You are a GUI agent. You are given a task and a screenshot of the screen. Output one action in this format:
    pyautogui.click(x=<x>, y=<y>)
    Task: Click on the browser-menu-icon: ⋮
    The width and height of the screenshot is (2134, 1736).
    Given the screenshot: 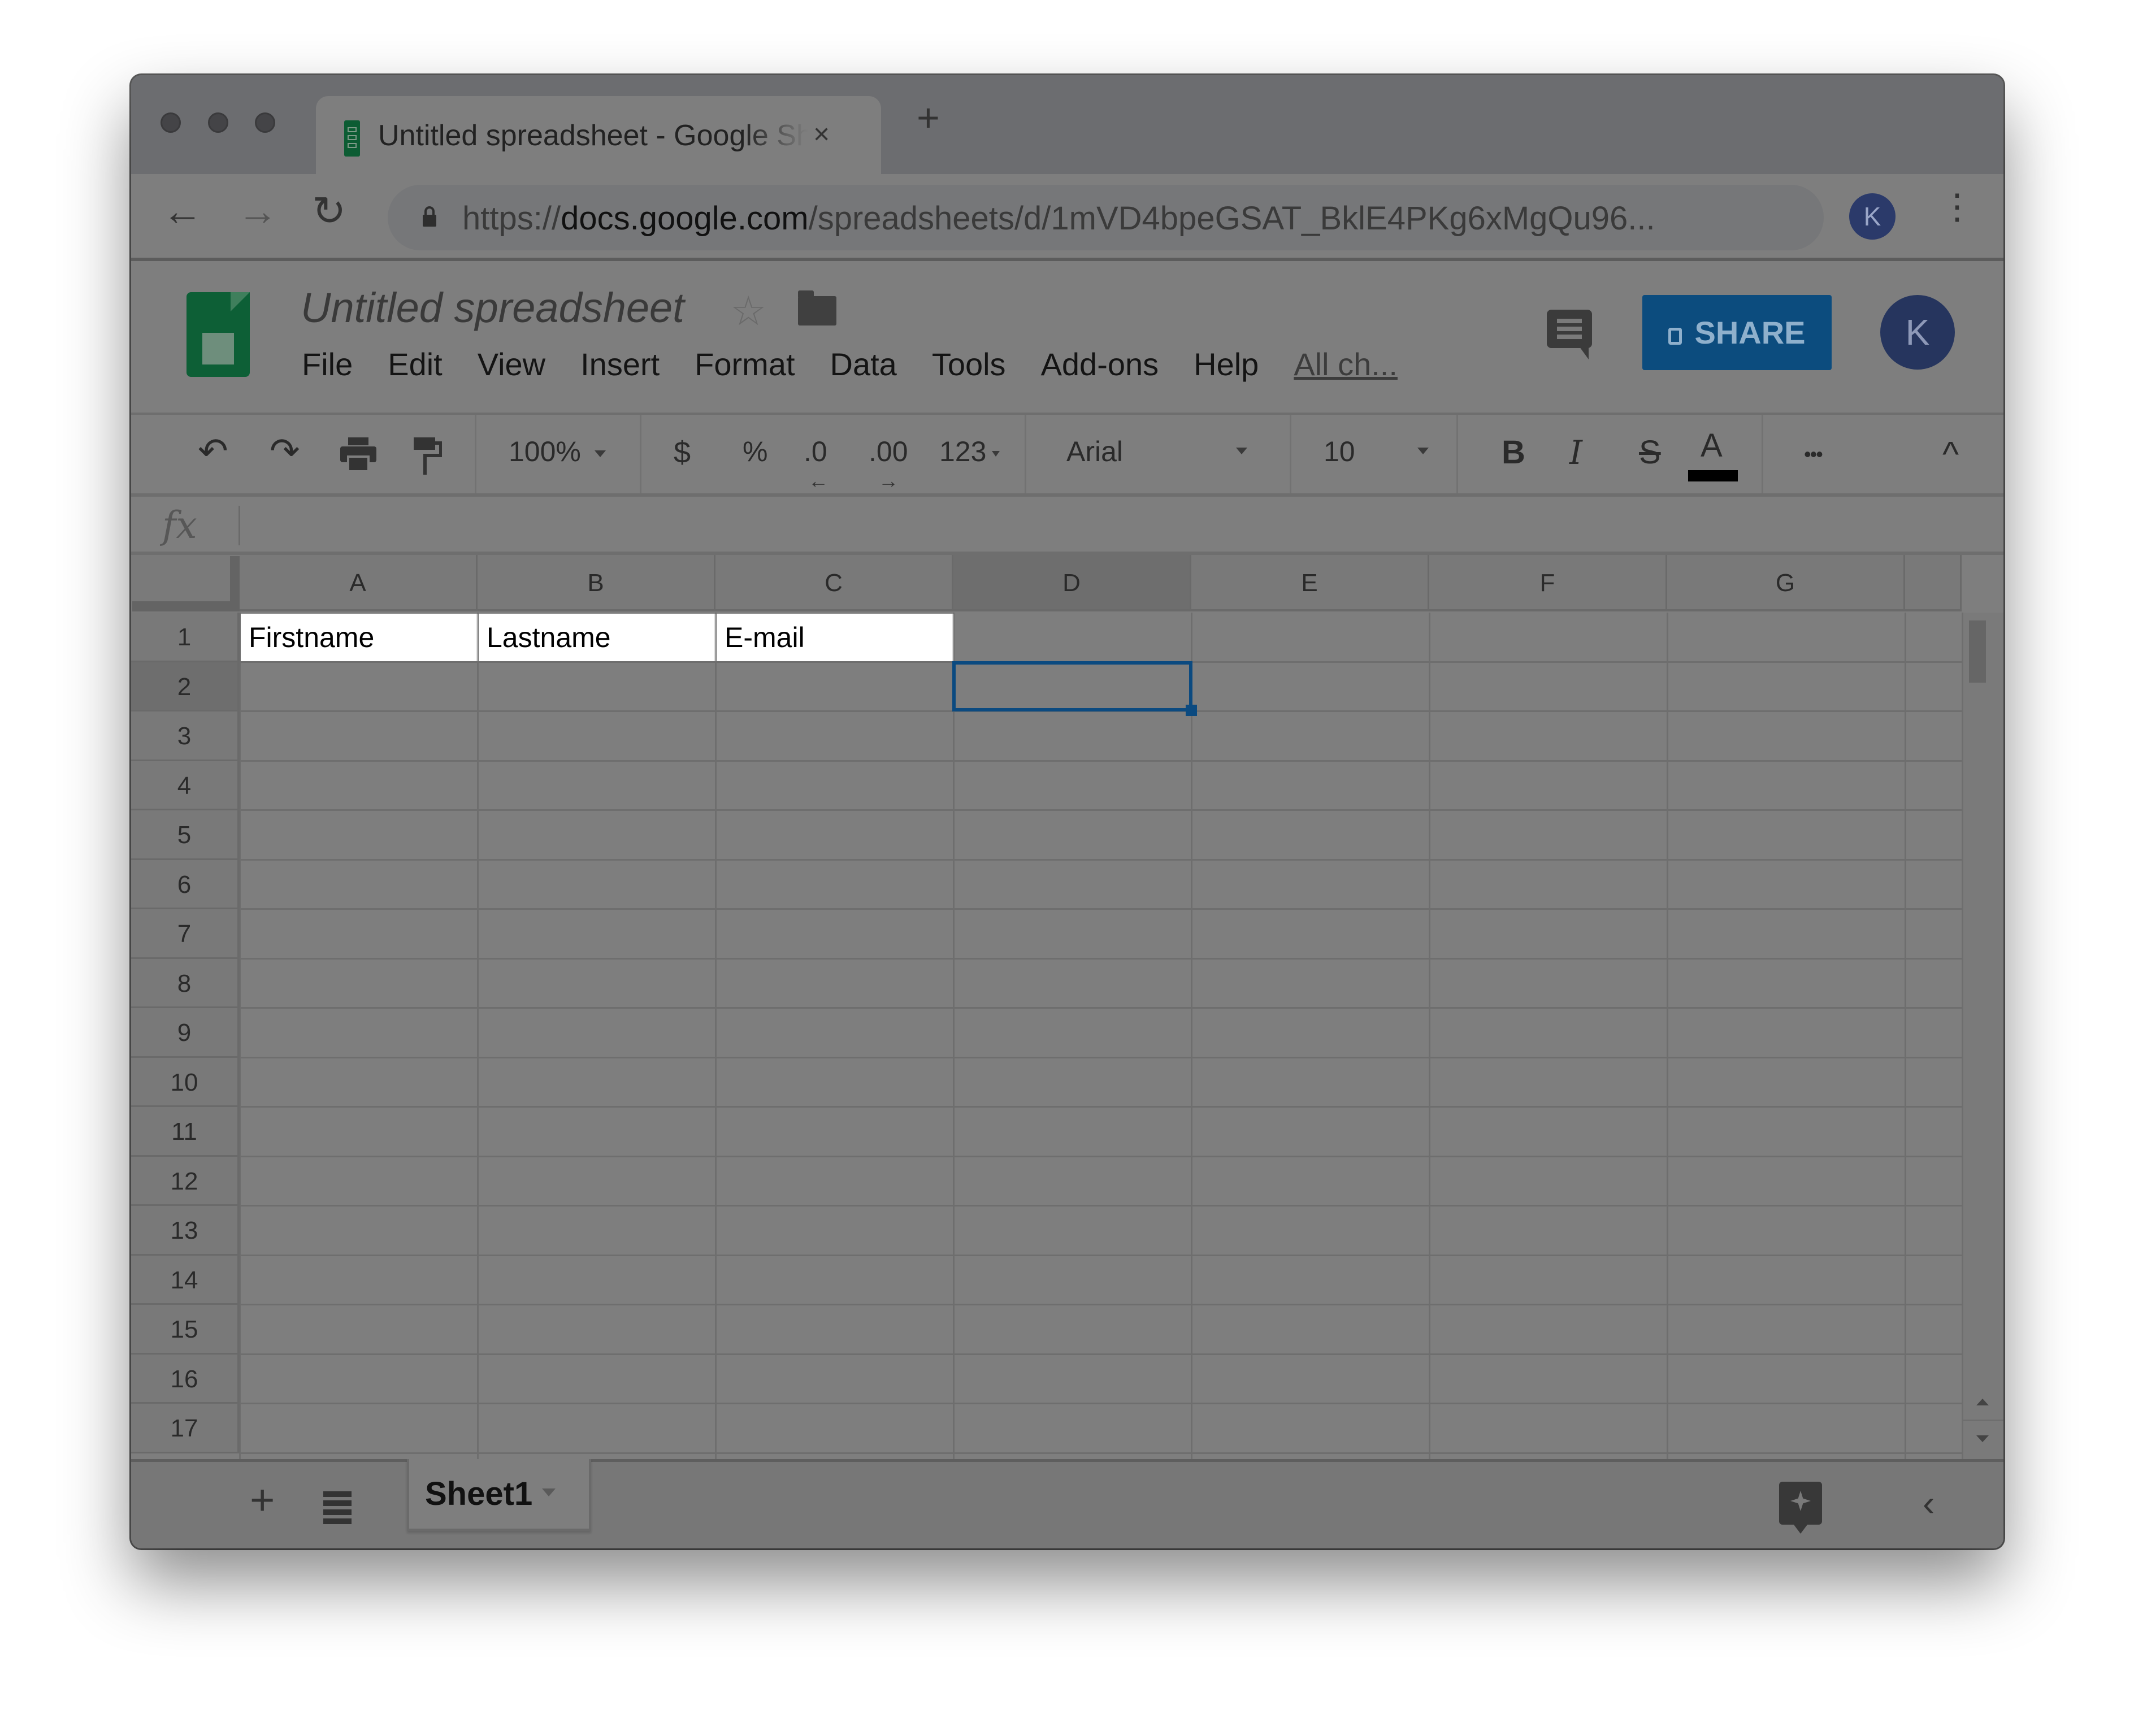 What is the action you would take?
    pyautogui.click(x=1957, y=207)
    